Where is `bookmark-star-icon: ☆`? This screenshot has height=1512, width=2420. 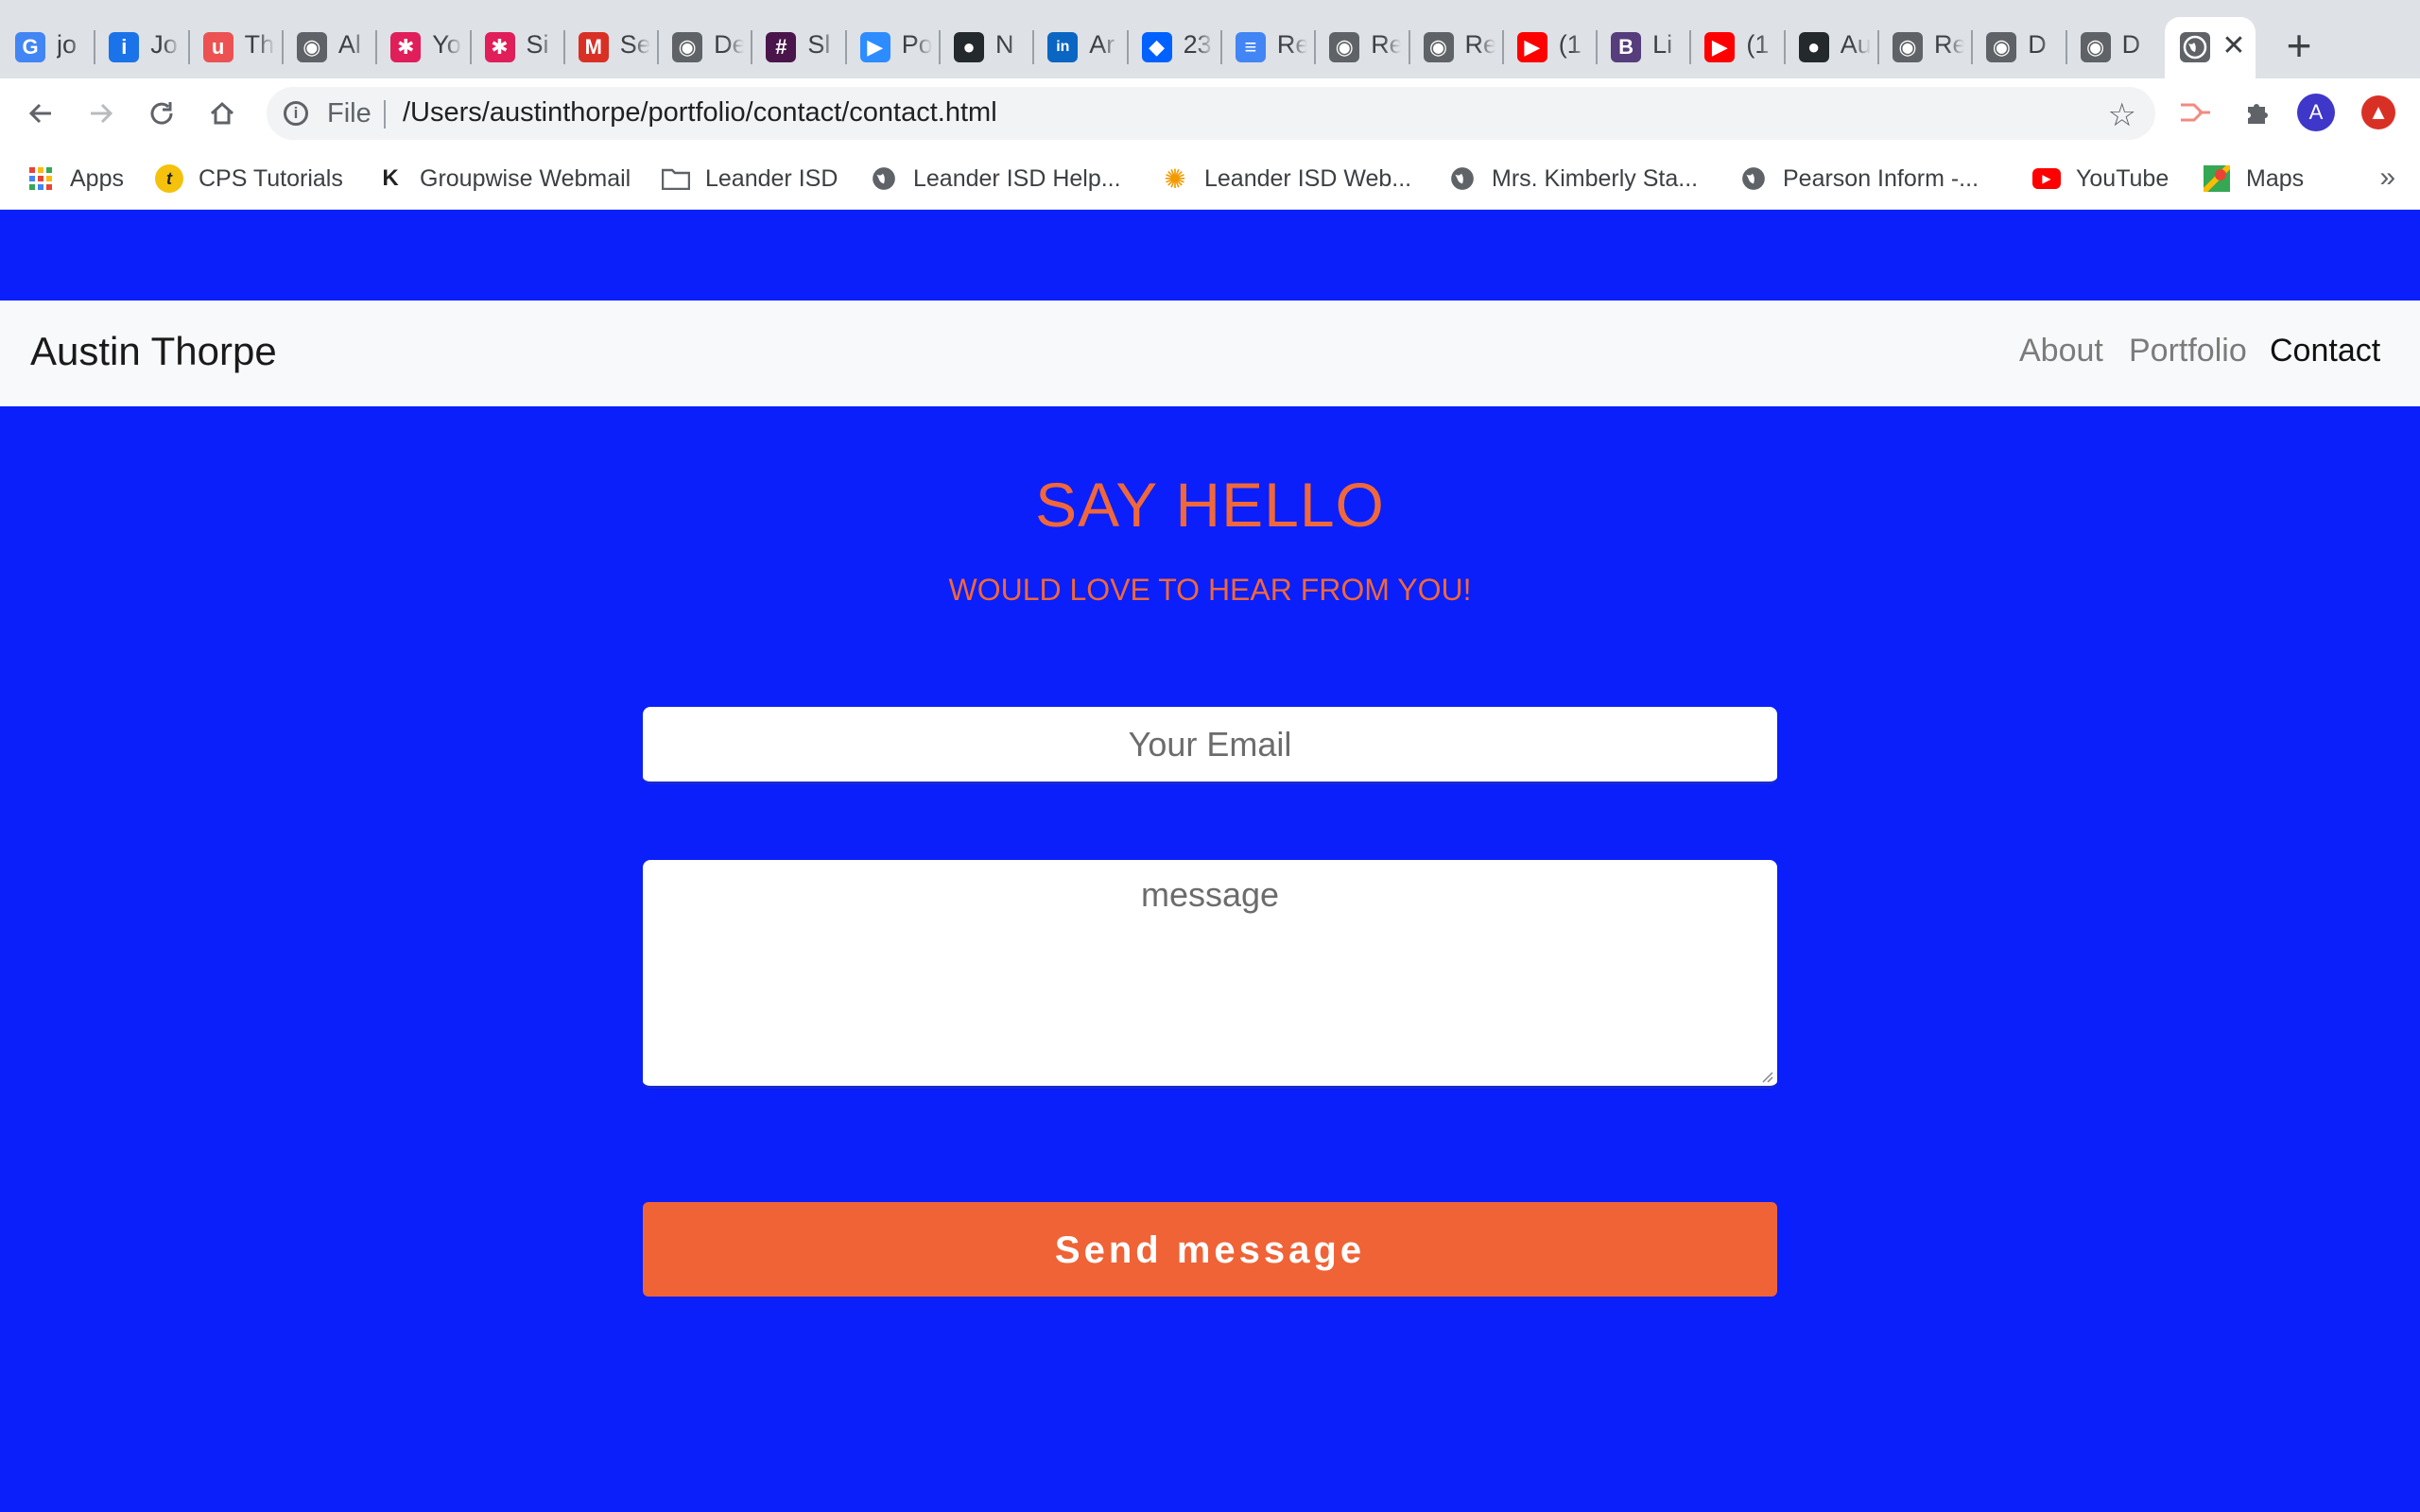 bookmark-star-icon: ☆ is located at coordinates (2122, 115).